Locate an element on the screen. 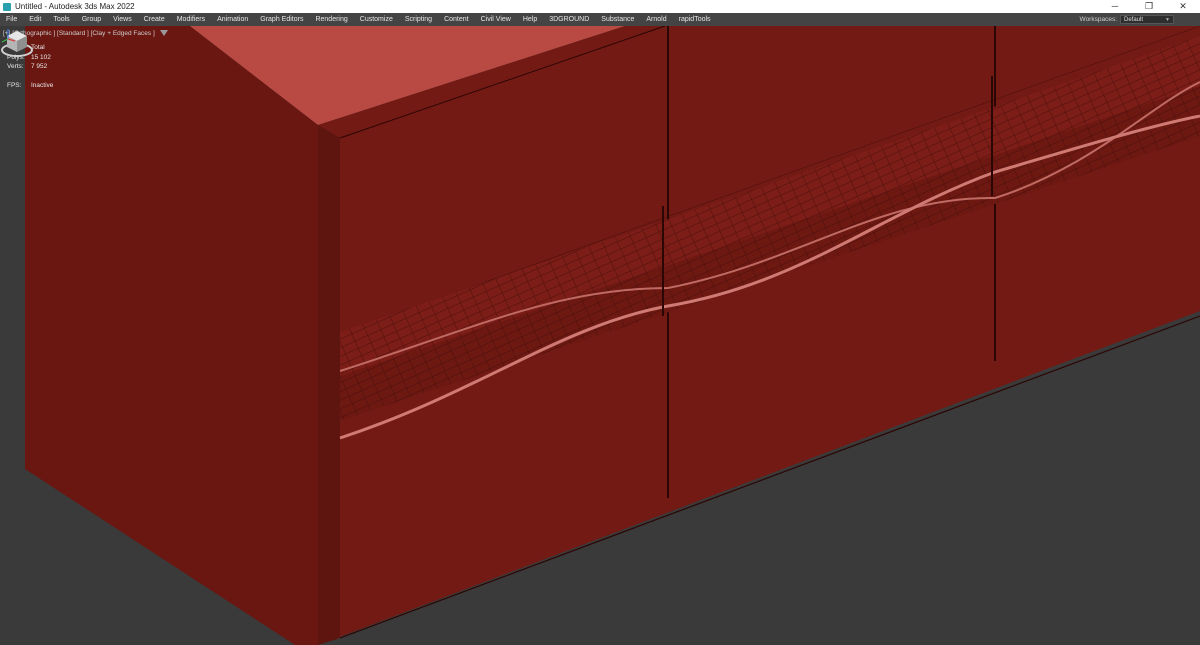 This screenshot has height=645, width=1200. menu-file: File is located at coordinates (11, 19).